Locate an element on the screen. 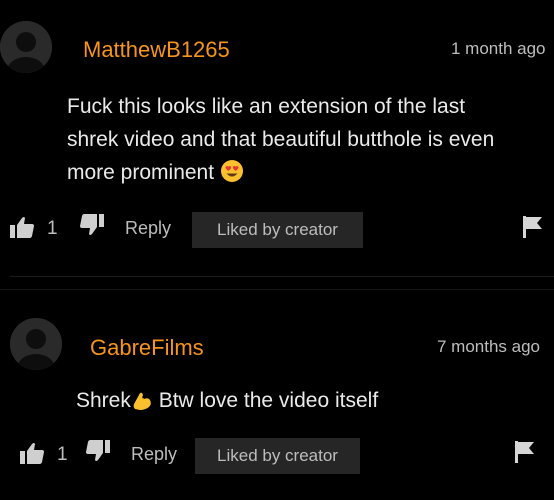 The width and height of the screenshot is (554, 500). heart-eyes-emoji-icon is located at coordinates (232, 176).